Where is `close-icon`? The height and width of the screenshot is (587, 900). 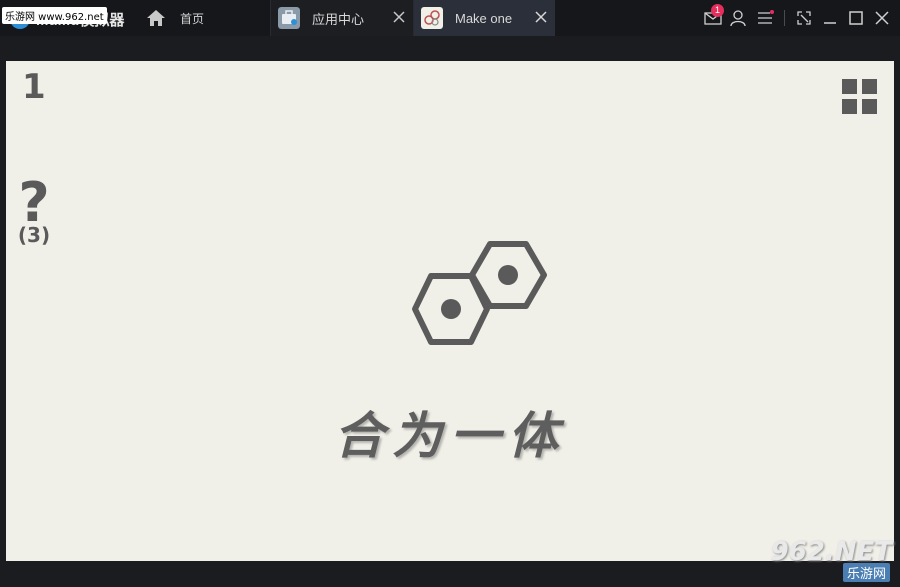 close-icon is located at coordinates (882, 18).